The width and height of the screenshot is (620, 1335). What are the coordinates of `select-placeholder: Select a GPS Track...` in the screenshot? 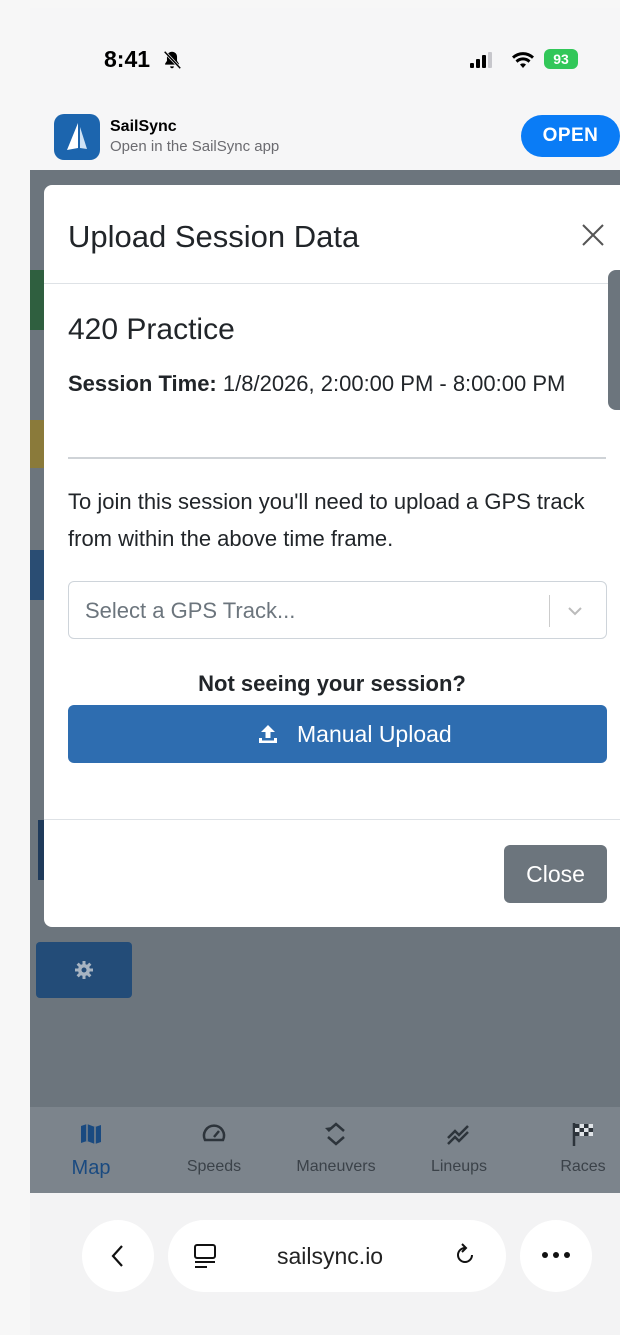 It's located at (190, 610).